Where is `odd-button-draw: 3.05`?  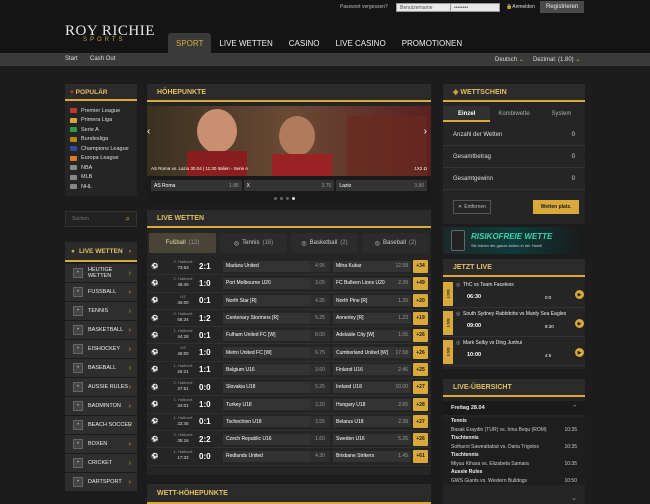
odd-button-draw: 3.05 is located at coordinates (320, 283).